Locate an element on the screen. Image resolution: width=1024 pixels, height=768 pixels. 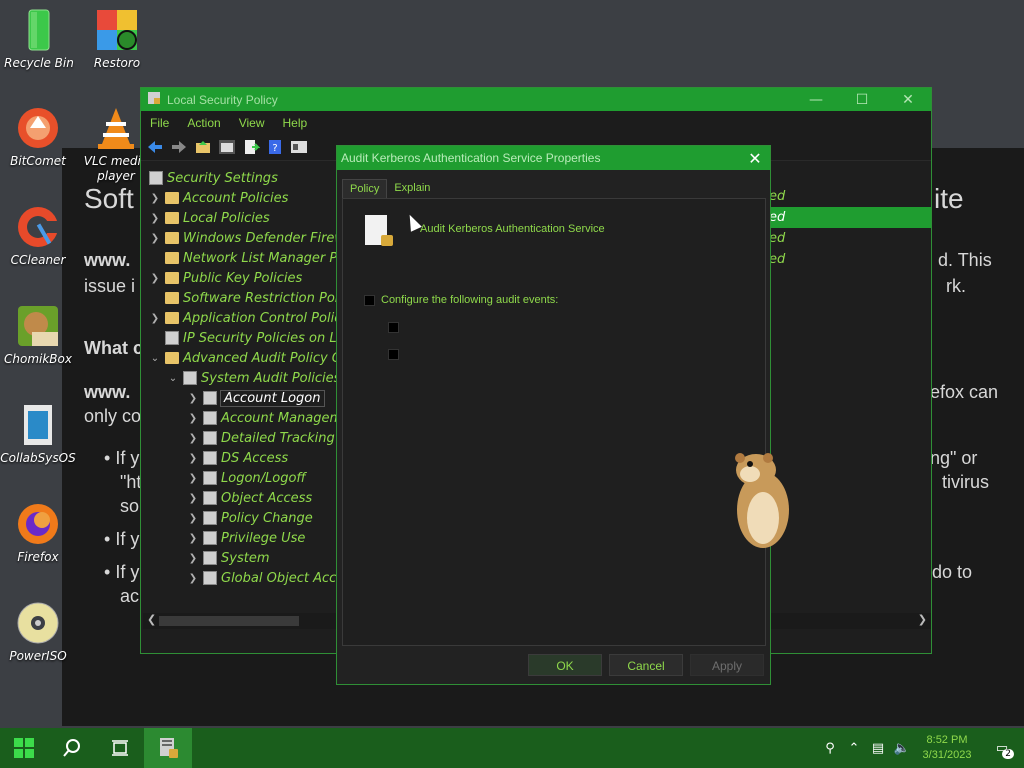
tree-item-label: Windows Defender Firew is located at coordinates (263, 238).